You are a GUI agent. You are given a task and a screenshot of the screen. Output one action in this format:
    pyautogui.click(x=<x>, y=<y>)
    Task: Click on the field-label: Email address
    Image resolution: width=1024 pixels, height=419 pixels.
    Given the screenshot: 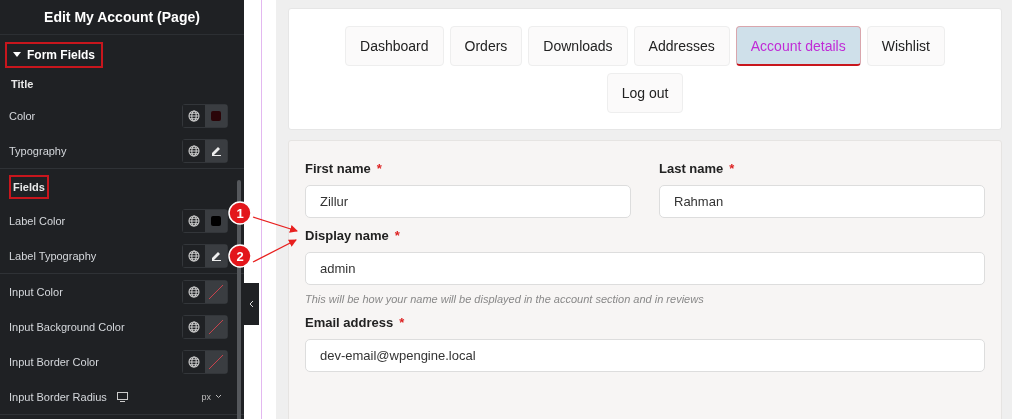 What is the action you would take?
    pyautogui.click(x=349, y=322)
    